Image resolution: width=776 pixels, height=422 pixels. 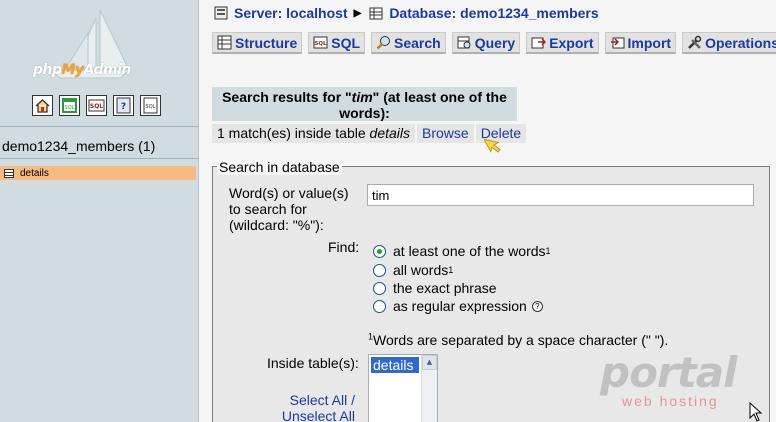 I want to click on tab-label: Import, so click(x=650, y=43).